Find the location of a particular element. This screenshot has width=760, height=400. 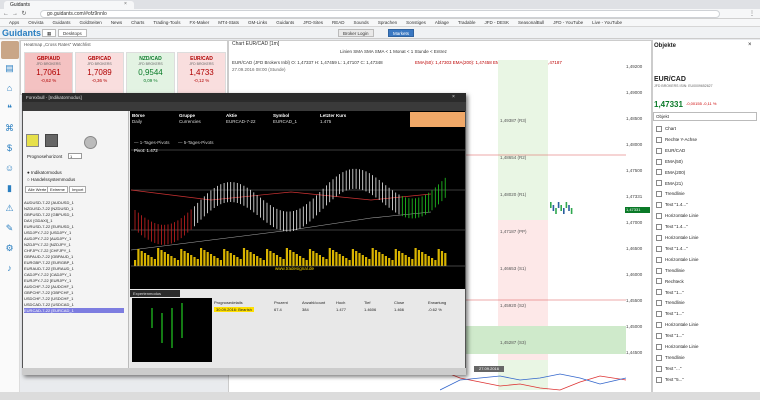

expert-mode-tab: Expertenmodus is located at coordinates (155, 293).